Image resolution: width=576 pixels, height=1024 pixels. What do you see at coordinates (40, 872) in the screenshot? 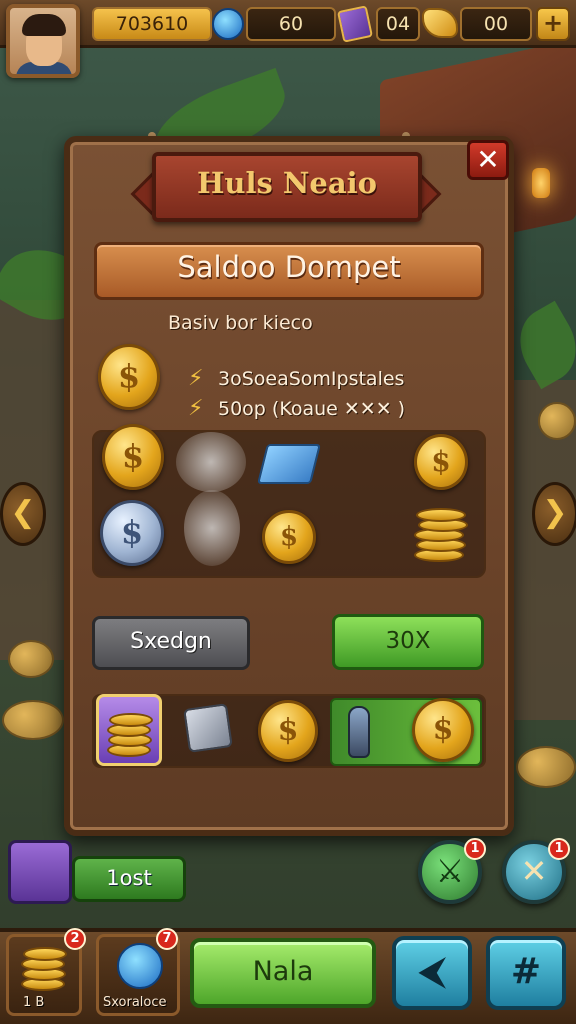
I see `inventory-chest-button` at bounding box center [40, 872].